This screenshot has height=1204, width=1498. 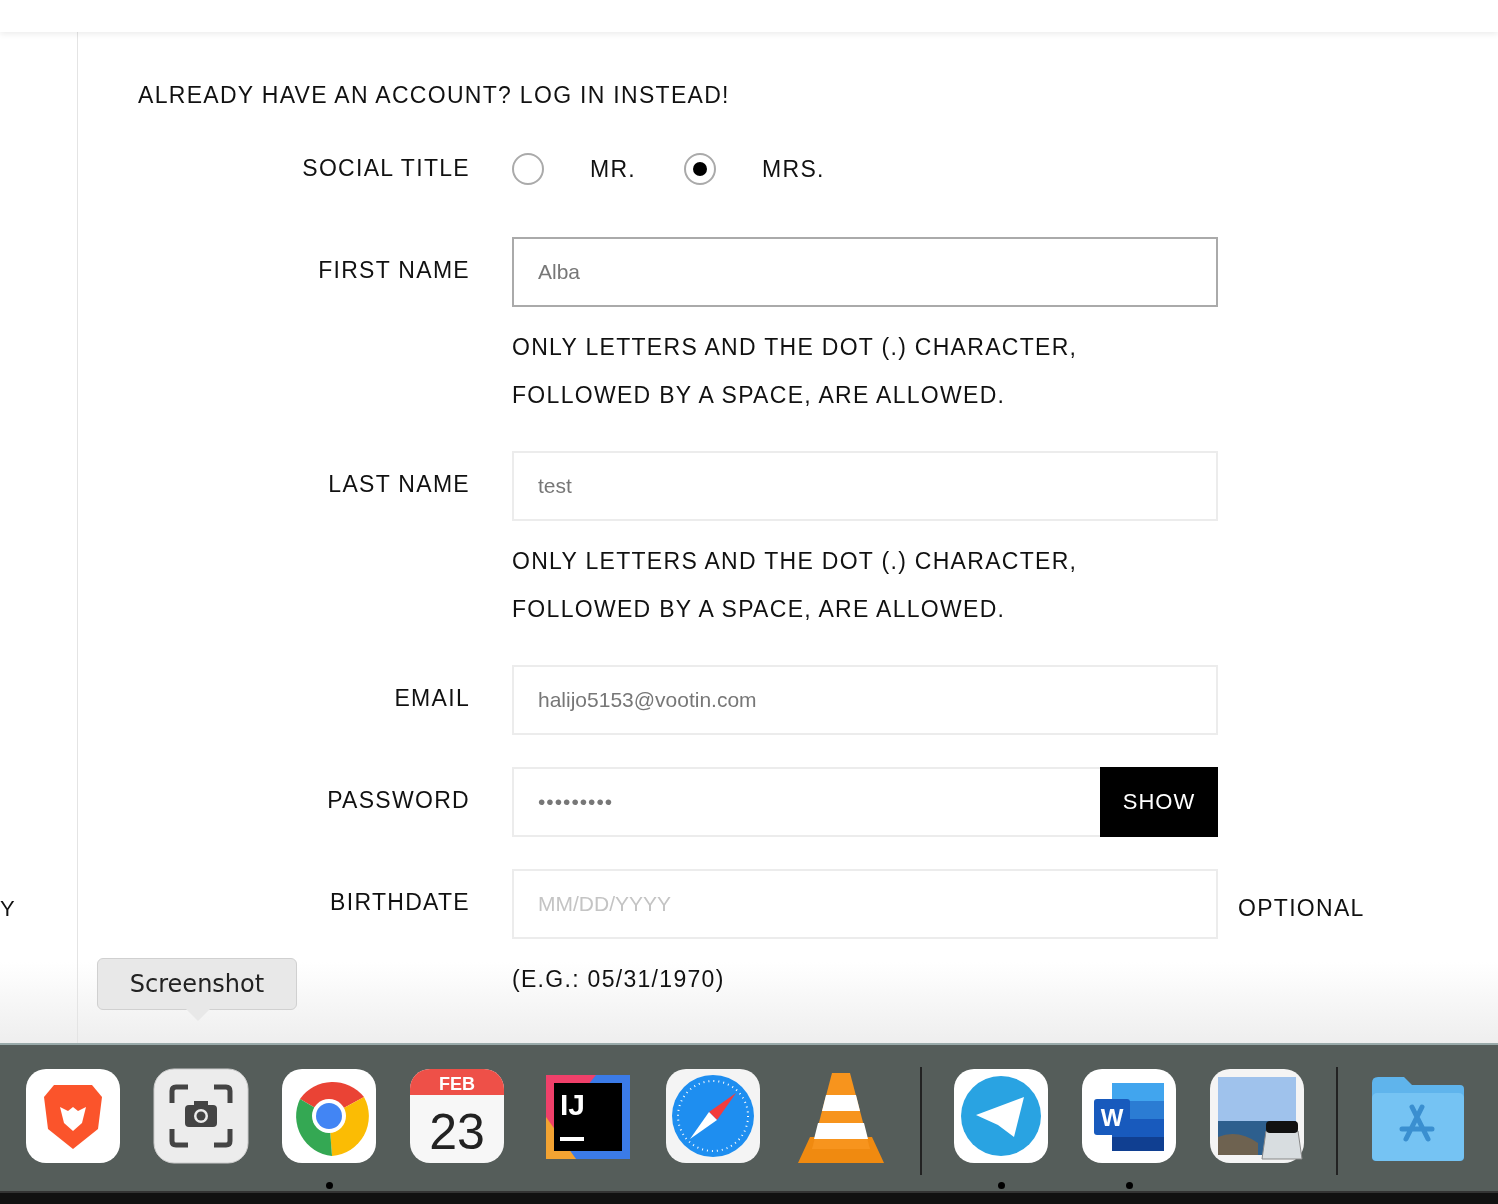 I want to click on cut-off-text: Y, so click(x=7, y=909).